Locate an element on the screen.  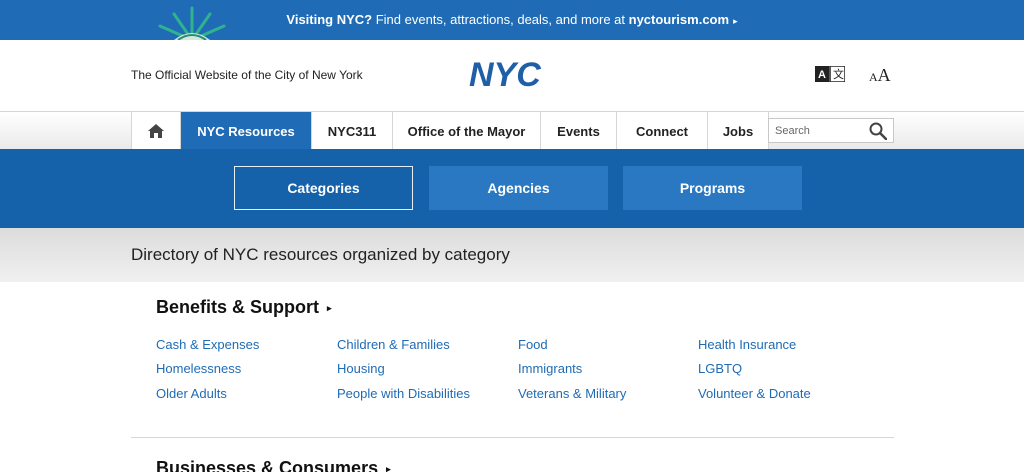
section-title-benefits-support: Benefits & Support ▸ is located at coordinates (244, 307).